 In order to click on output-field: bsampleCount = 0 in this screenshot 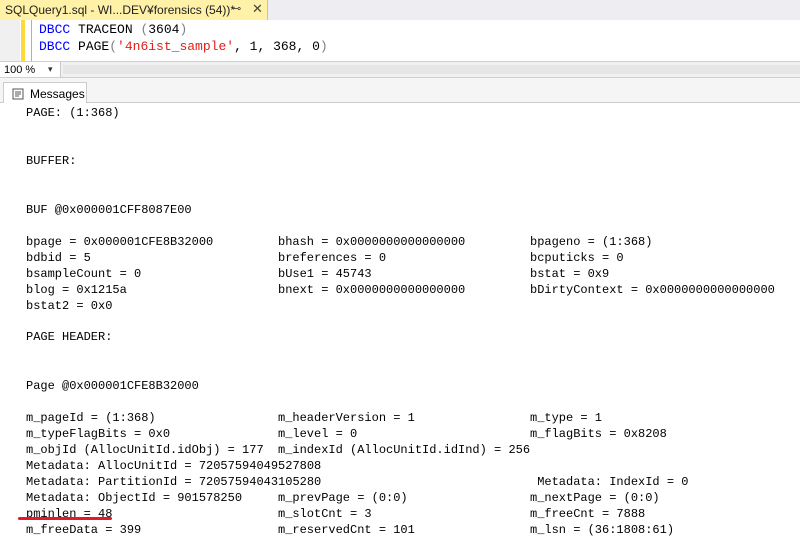, I will do `click(84, 274)`.